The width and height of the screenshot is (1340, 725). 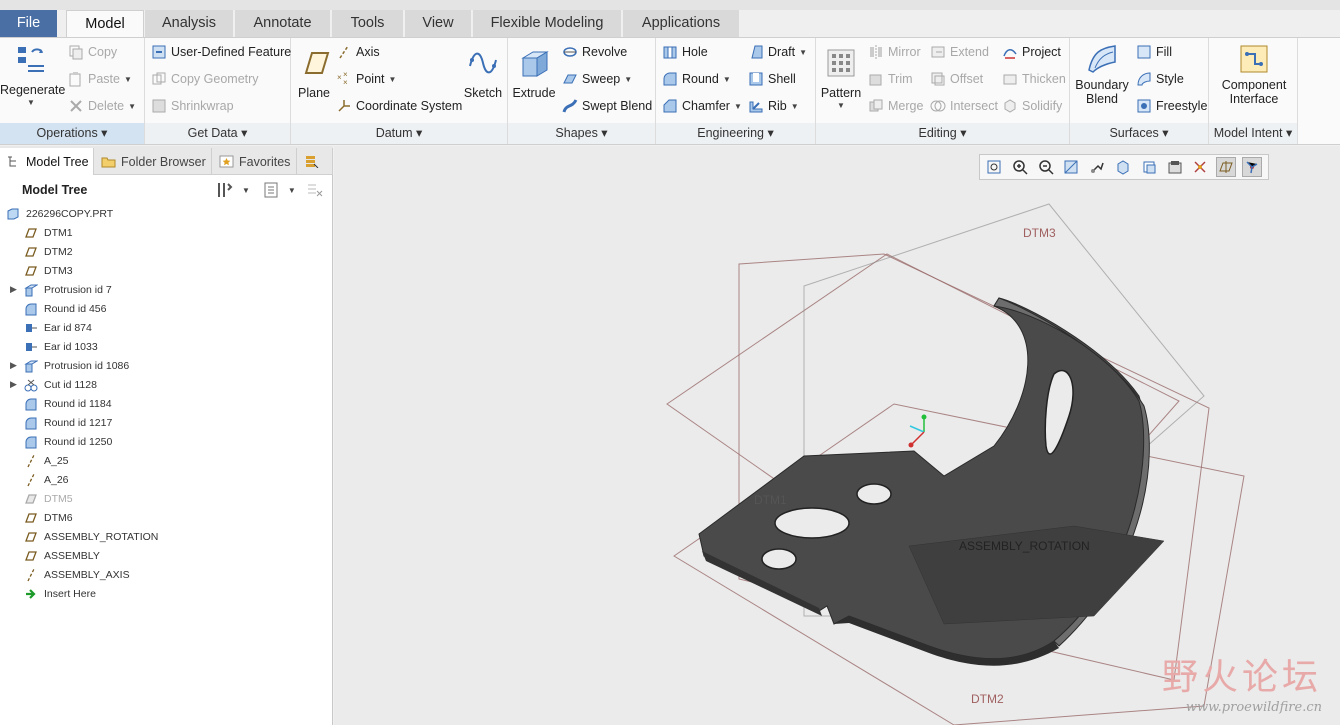 What do you see at coordinates (681, 23) in the screenshot?
I see `tab-applications: Applications` at bounding box center [681, 23].